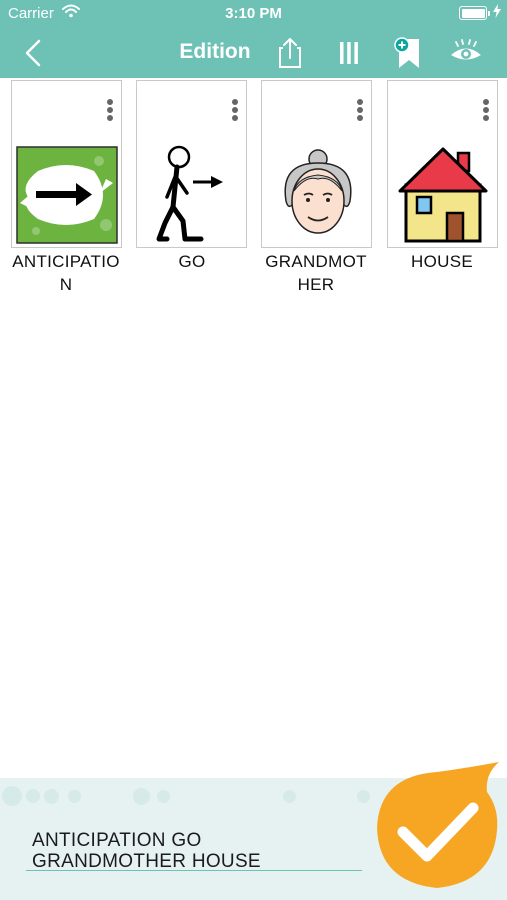 The height and width of the screenshot is (900, 507). I want to click on page-title: Edition, so click(215, 51).